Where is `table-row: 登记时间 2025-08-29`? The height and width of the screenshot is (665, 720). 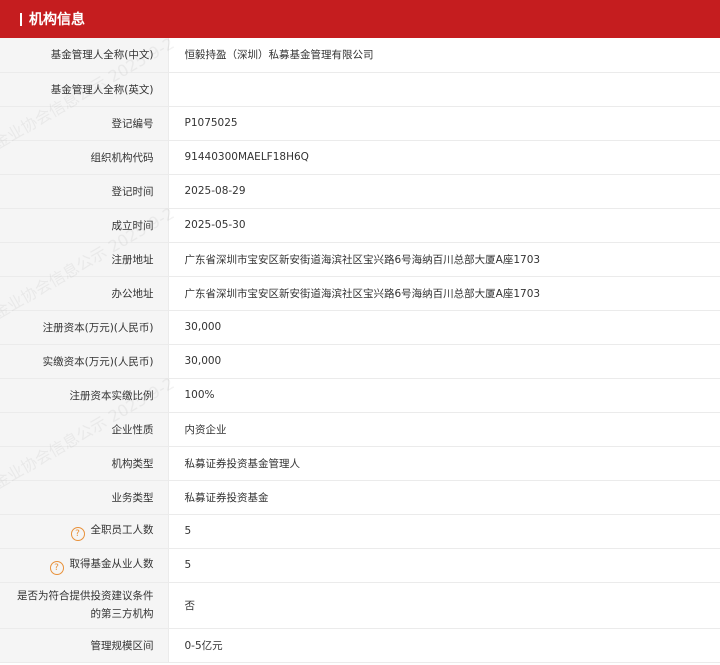 table-row: 登记时间 2025-08-29 is located at coordinates (360, 191).